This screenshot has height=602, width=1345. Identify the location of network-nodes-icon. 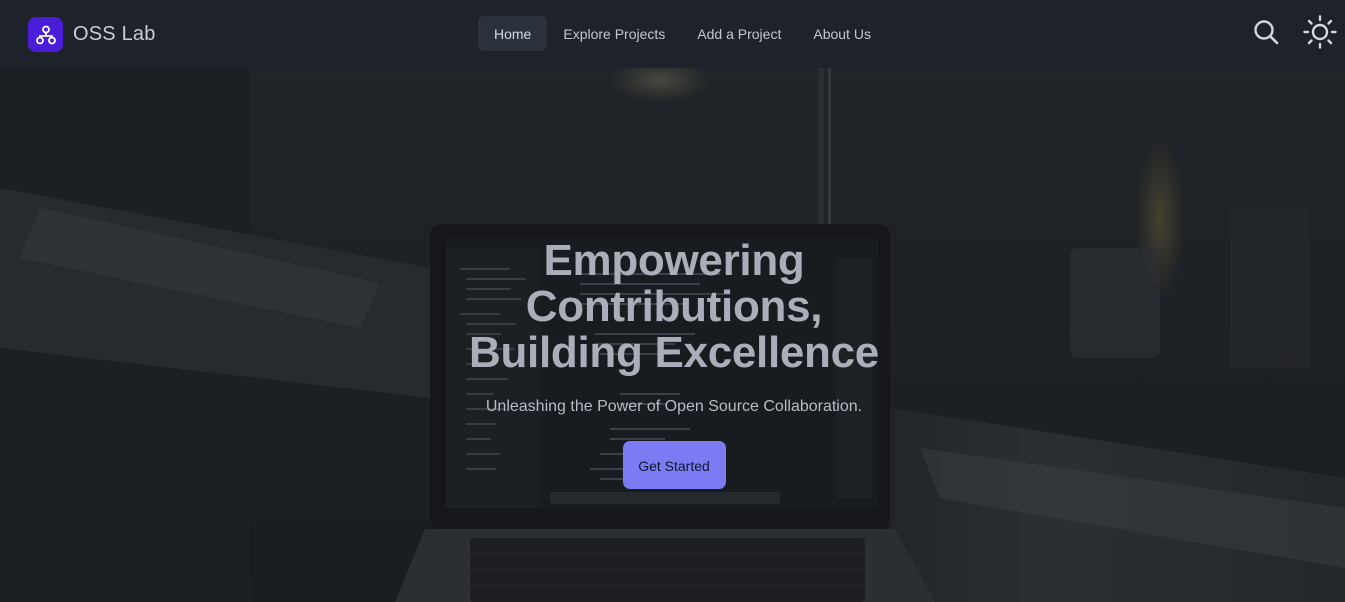
(45, 34).